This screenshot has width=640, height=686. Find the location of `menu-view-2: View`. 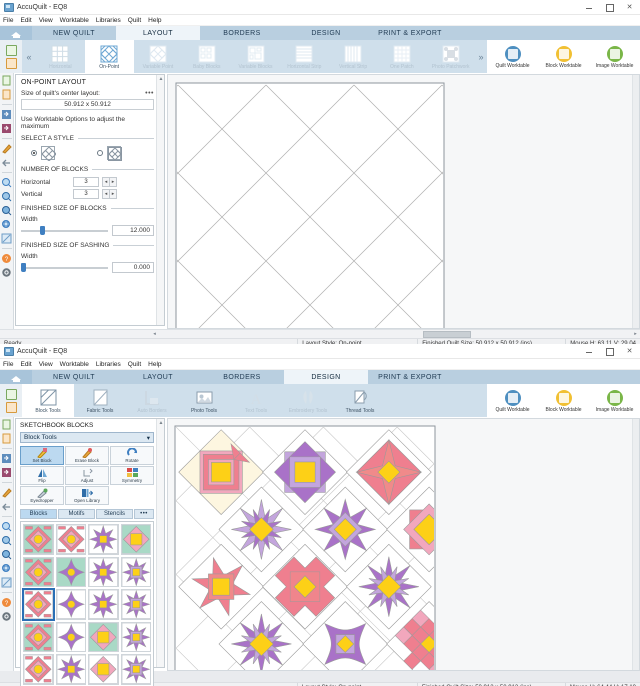

menu-view-2: View is located at coordinates (46, 364).